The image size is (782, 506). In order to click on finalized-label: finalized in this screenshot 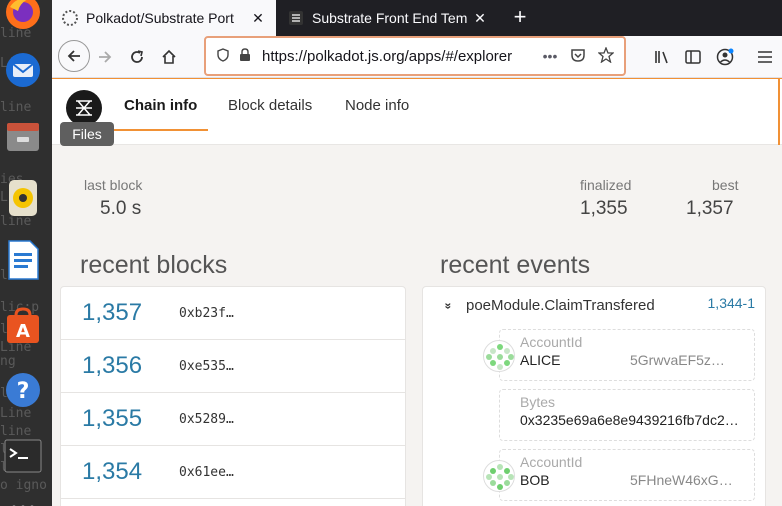, I will do `click(606, 185)`.